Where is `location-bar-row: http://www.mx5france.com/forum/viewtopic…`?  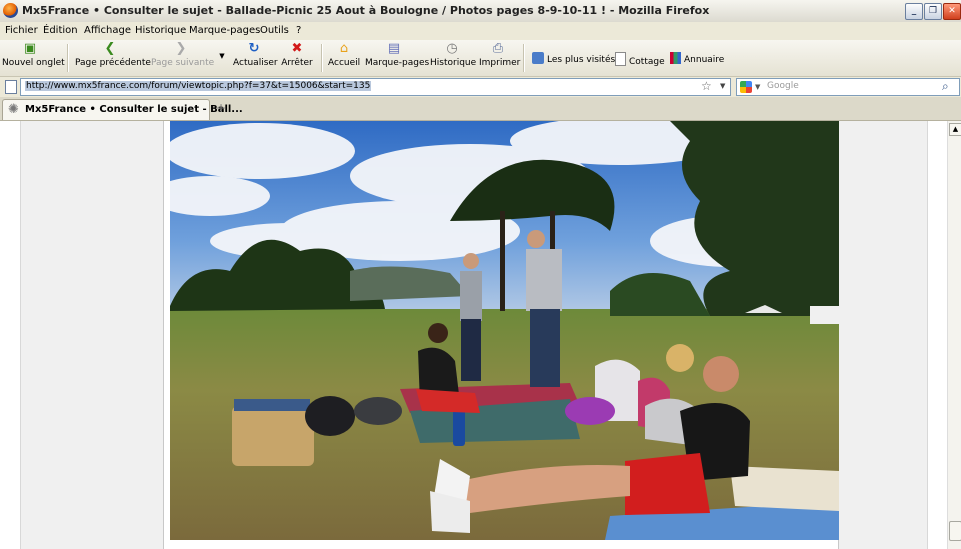
location-bar-row: http://www.mx5france.com/forum/viewtopic… is located at coordinates (480, 87).